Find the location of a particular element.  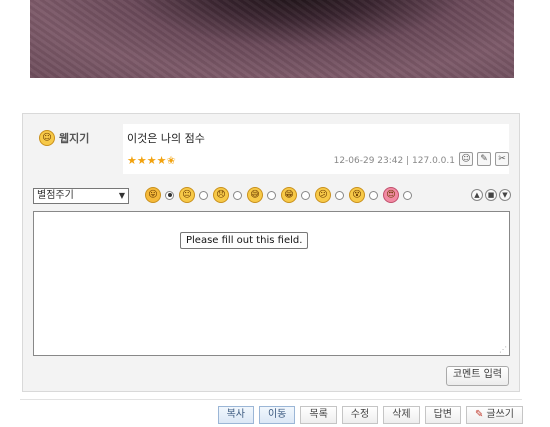

post-actions: 복사 이동 목록 수정 삭제 답변 ✎ 글쓰기 is located at coordinates (370, 415).